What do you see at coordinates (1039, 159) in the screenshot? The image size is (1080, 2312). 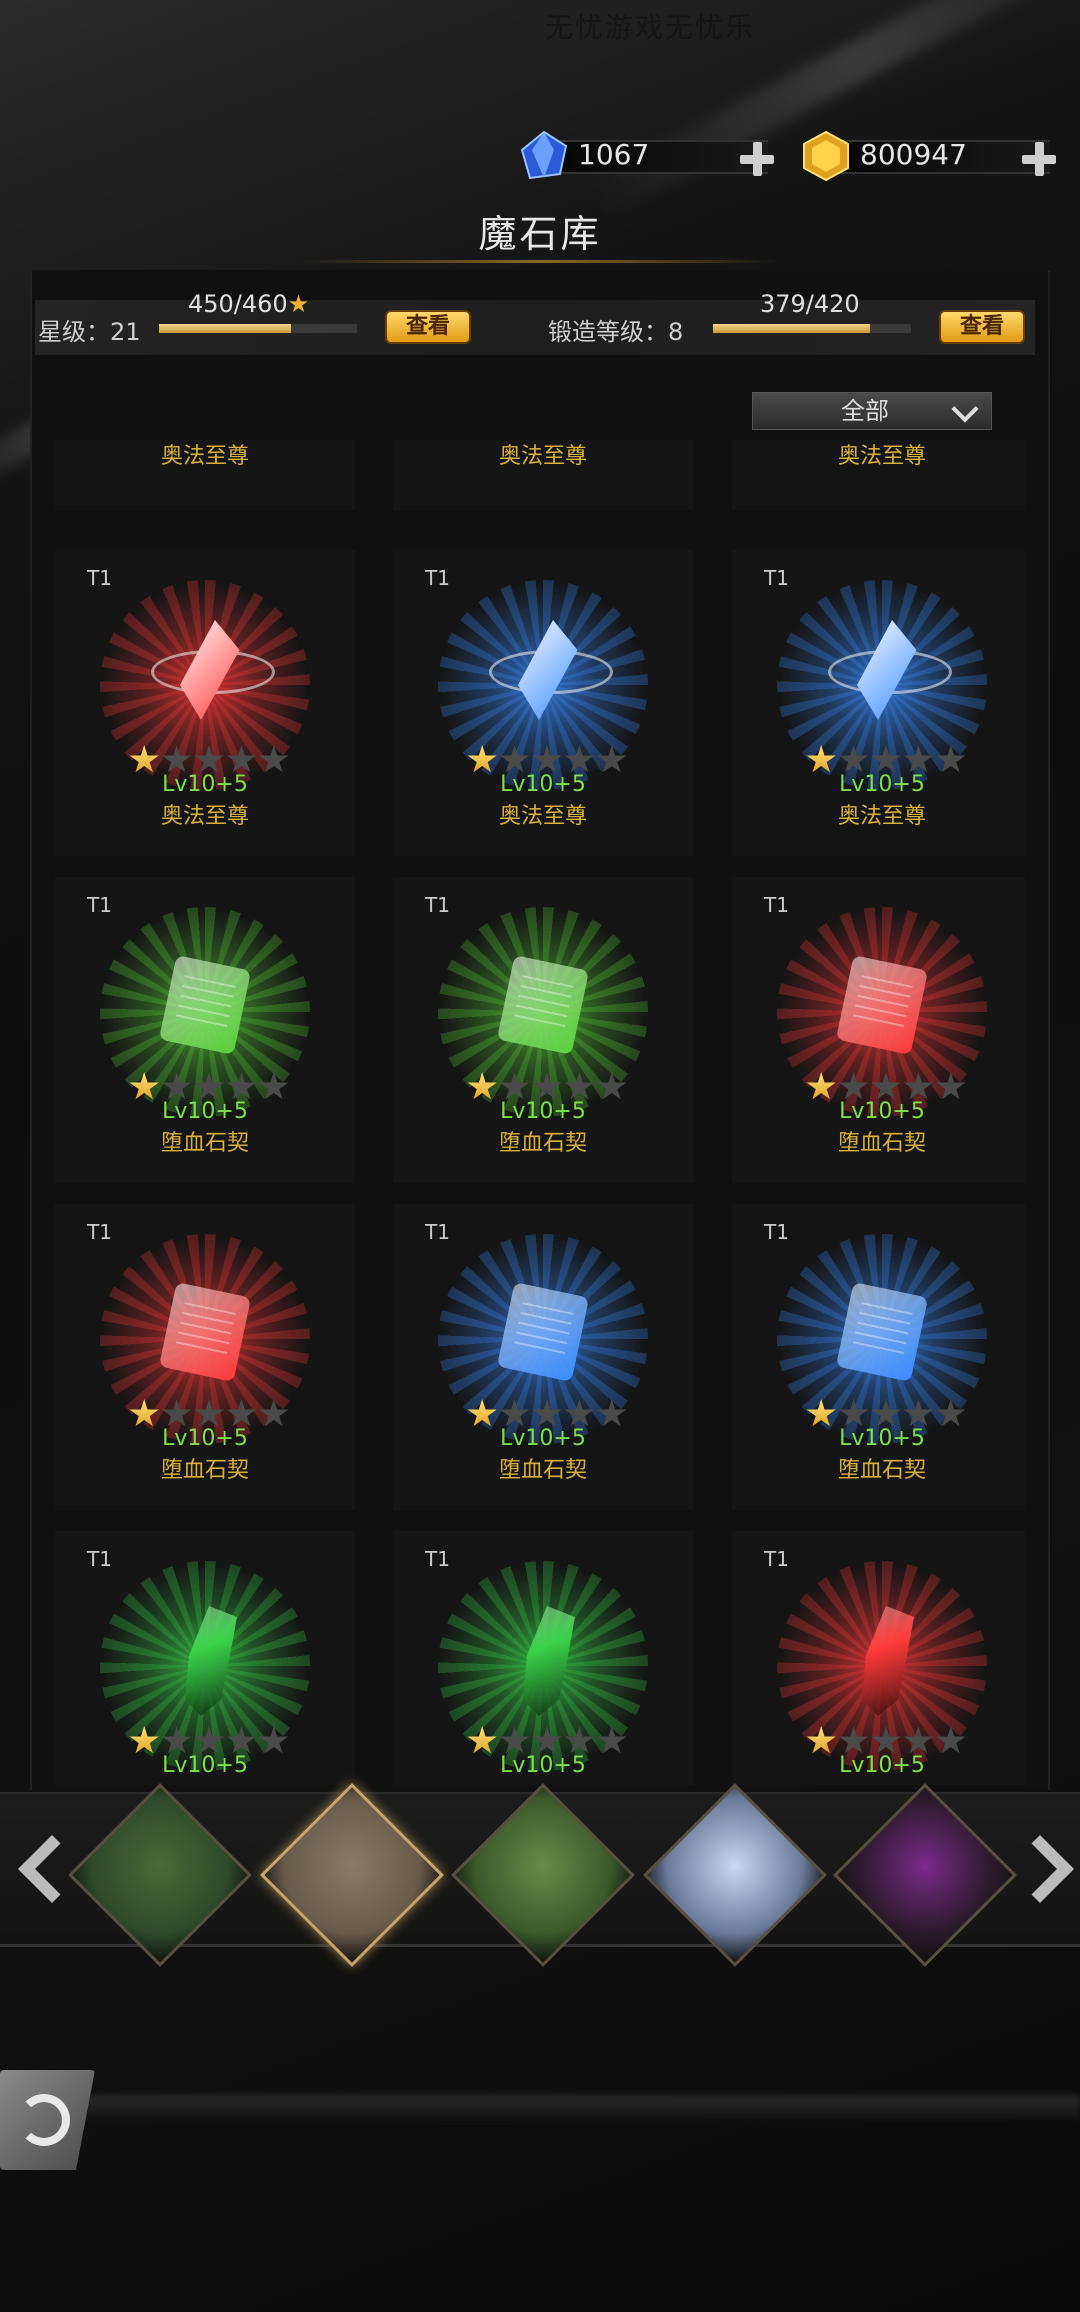 I see `add-gold-button` at bounding box center [1039, 159].